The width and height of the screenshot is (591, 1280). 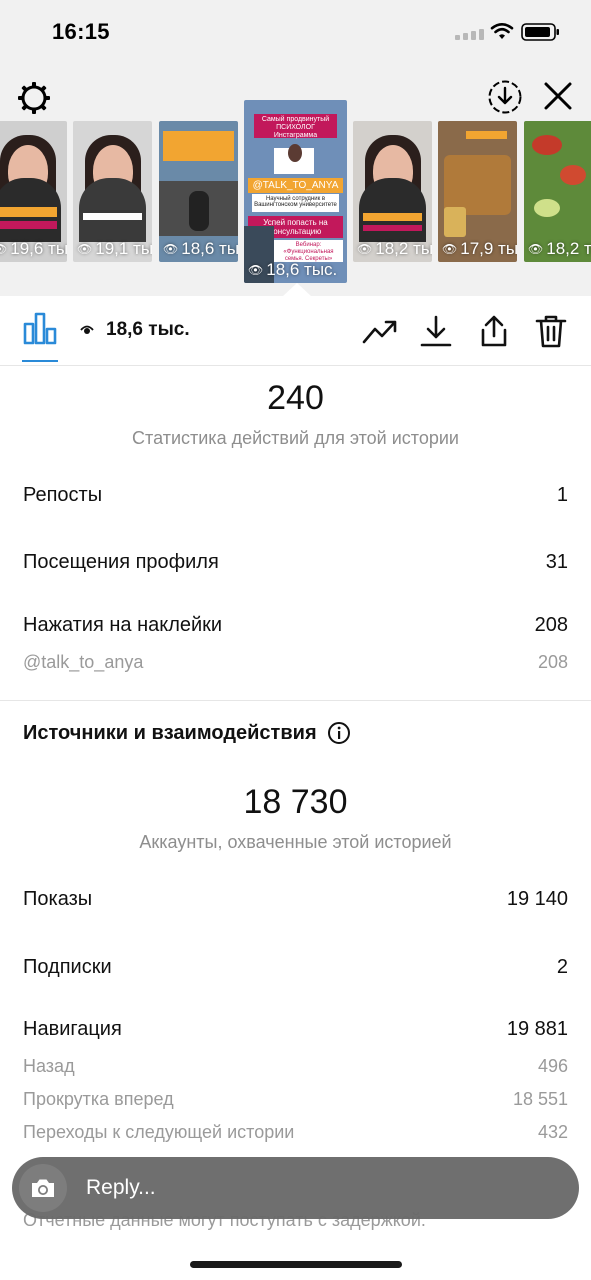 What do you see at coordinates (49, 1066) in the screenshot?
I see `stat-label: Назад` at bounding box center [49, 1066].